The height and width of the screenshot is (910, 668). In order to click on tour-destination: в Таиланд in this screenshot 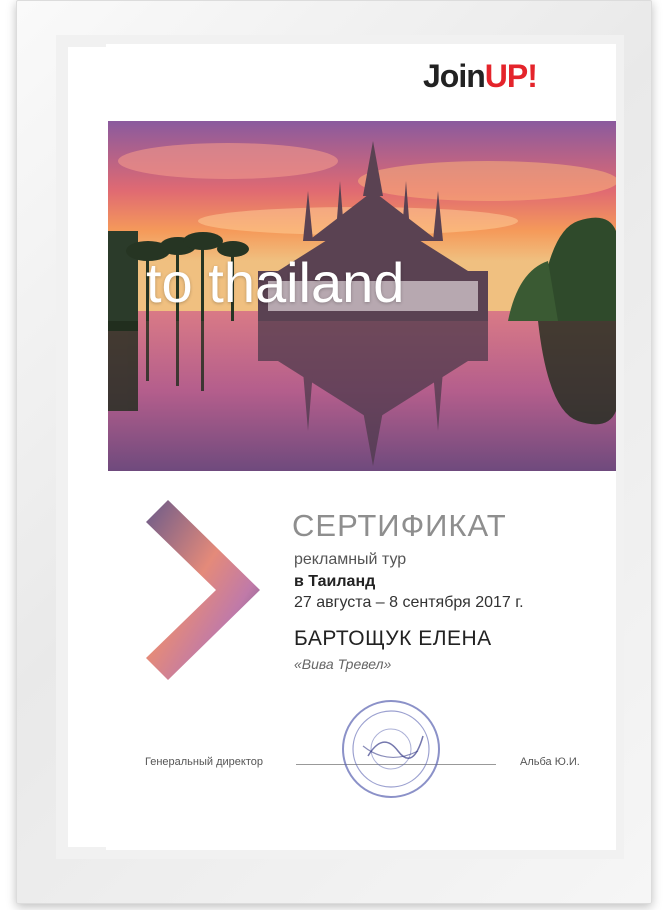, I will do `click(335, 581)`.